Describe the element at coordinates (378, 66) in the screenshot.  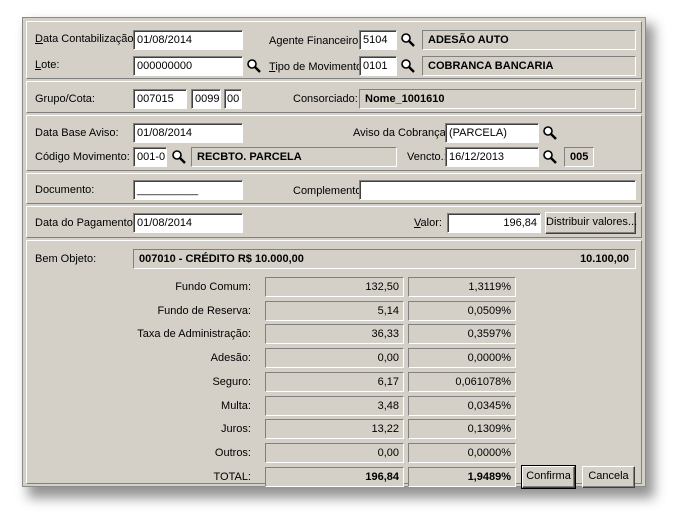
I see `tipo-movimento-code-field: 0101` at that location.